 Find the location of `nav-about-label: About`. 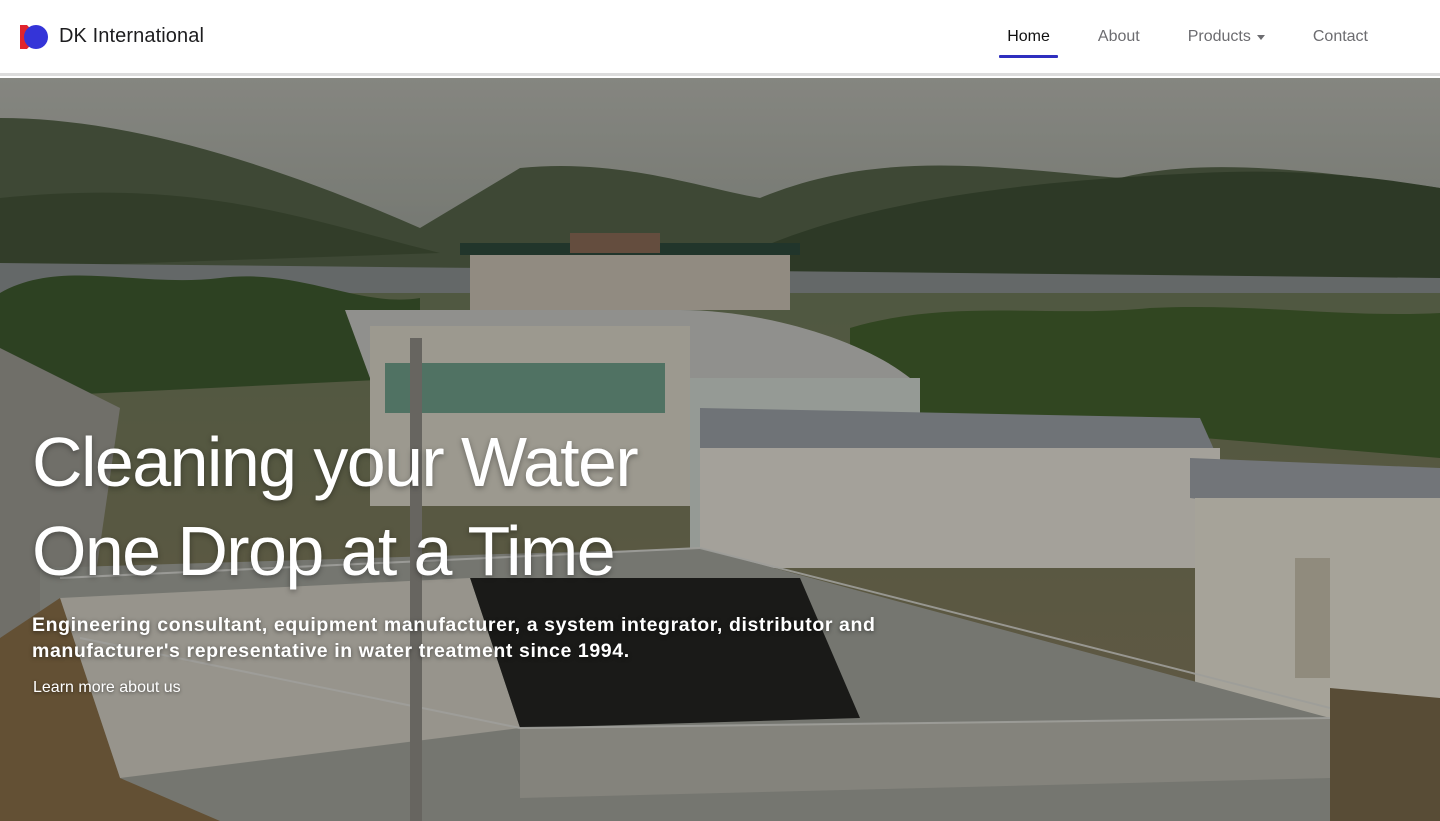

nav-about-label: About is located at coordinates (1118, 36).